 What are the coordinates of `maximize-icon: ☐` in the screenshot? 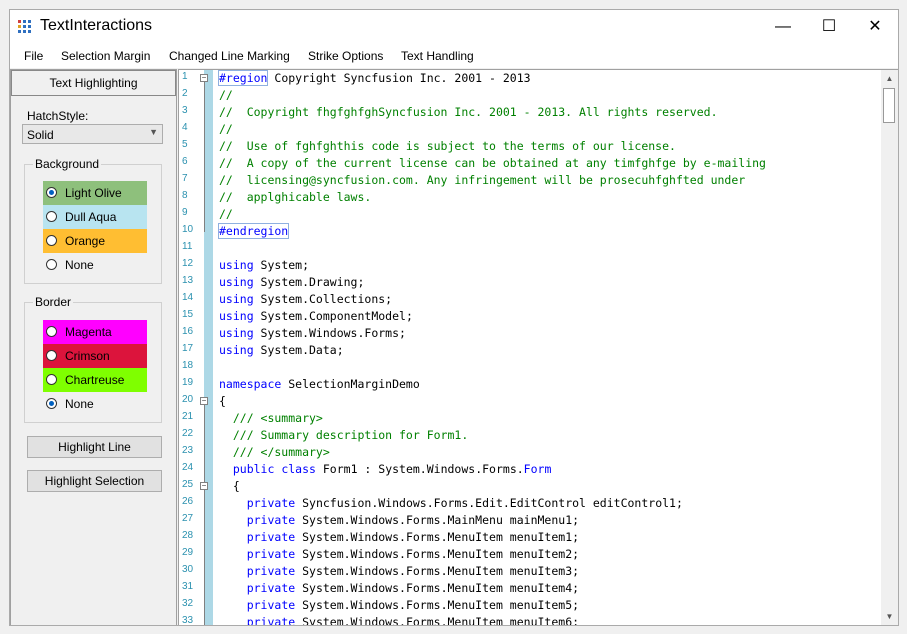 It's located at (829, 27).